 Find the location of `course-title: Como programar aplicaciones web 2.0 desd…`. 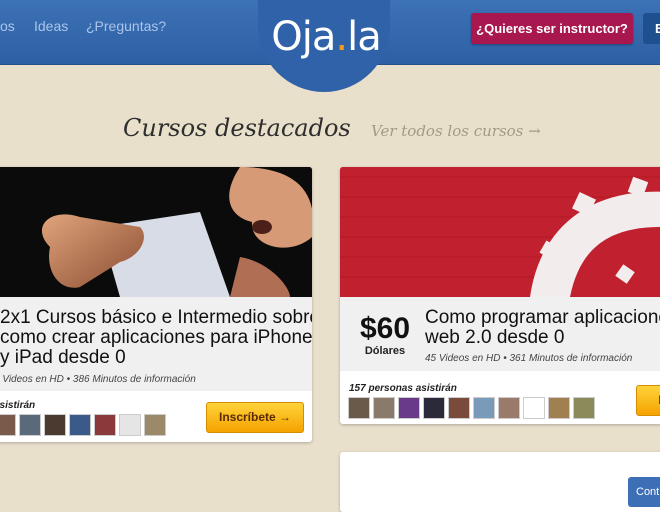

course-title: Como programar aplicaciones web 2.0 desd… is located at coordinates (542, 328).